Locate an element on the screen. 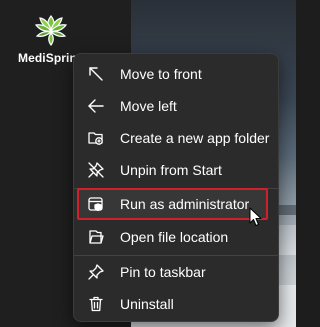  menu-item-pin-to-taskbar: Pin to taskbar is located at coordinates (176, 272).